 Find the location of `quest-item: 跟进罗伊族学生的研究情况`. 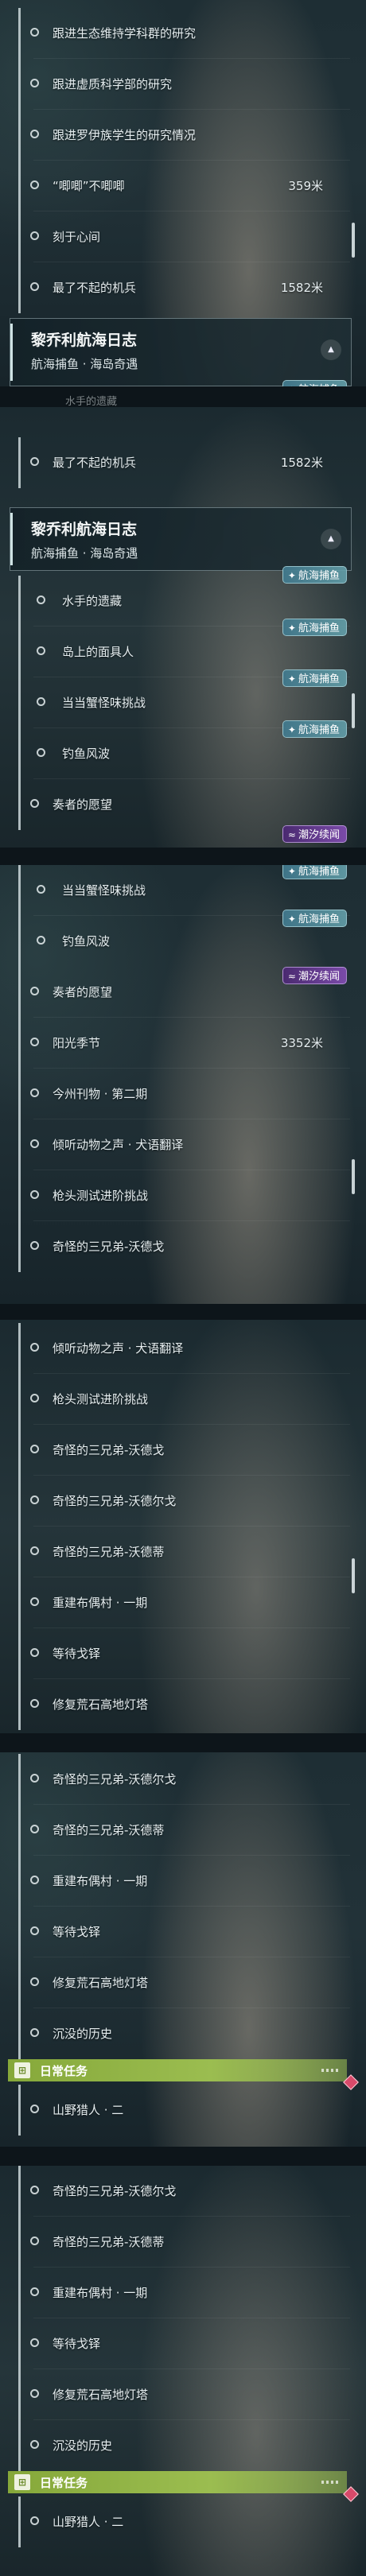

quest-item: 跟进罗伊族学生的研究情况 is located at coordinates (183, 136).